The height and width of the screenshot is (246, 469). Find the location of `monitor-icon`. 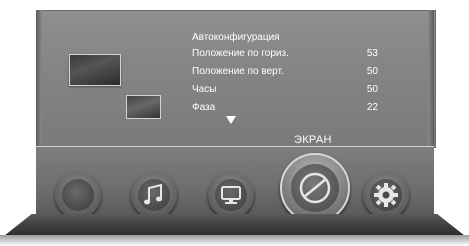

monitor-icon is located at coordinates (231, 195).